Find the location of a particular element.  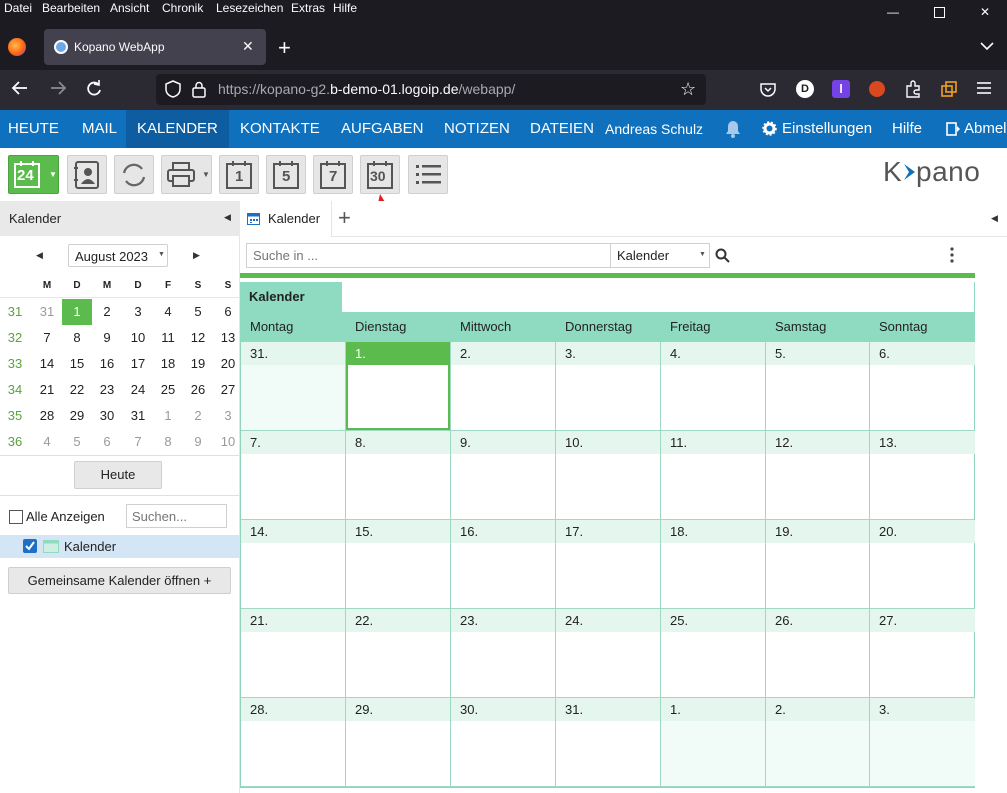

datepicker-day: 21 is located at coordinates (47, 390).